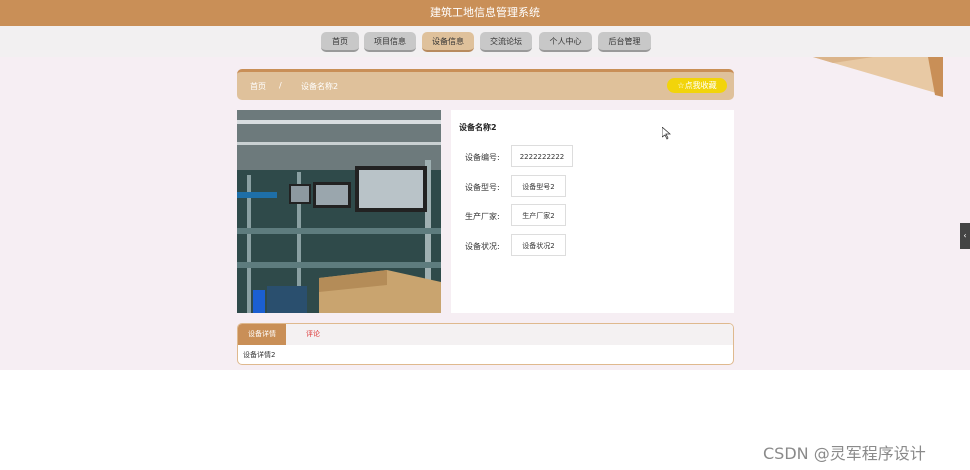 This screenshot has height=470, width=970. I want to click on star-icon: ☆, so click(681, 85).